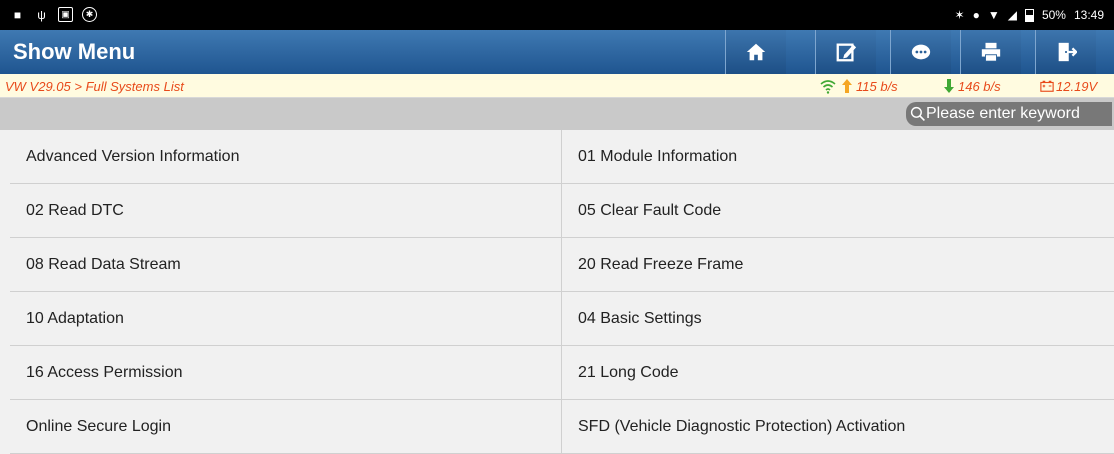 This screenshot has height=454, width=1114. What do you see at coordinates (286, 156) in the screenshot?
I see `menu-item-advanced-version-information: Advanced Version Information` at bounding box center [286, 156].